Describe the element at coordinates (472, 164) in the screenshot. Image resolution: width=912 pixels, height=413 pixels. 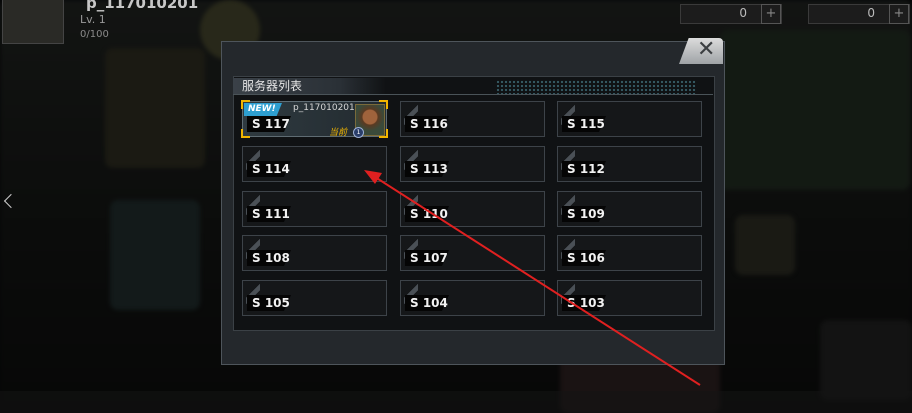
I see `server-cell: S 113` at that location.